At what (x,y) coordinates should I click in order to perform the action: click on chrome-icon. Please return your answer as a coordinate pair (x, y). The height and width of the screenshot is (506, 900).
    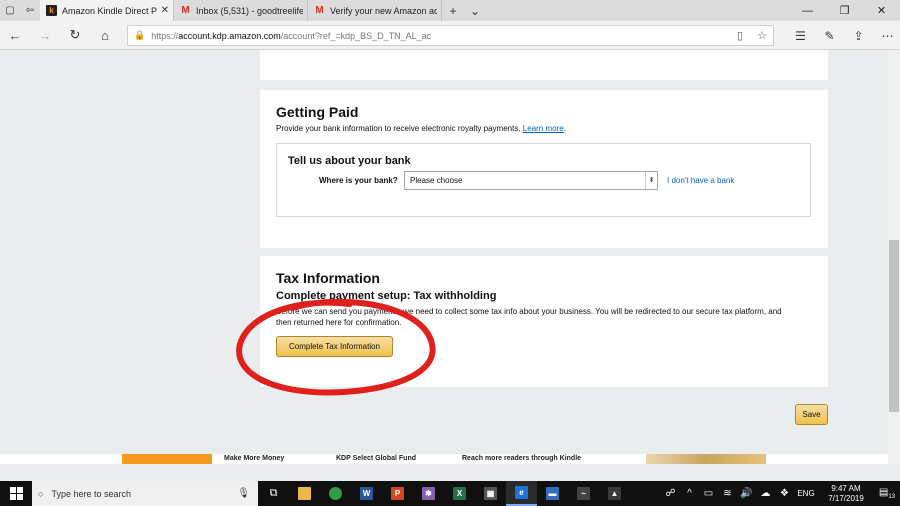
    Looking at the image, I should click on (335, 493).